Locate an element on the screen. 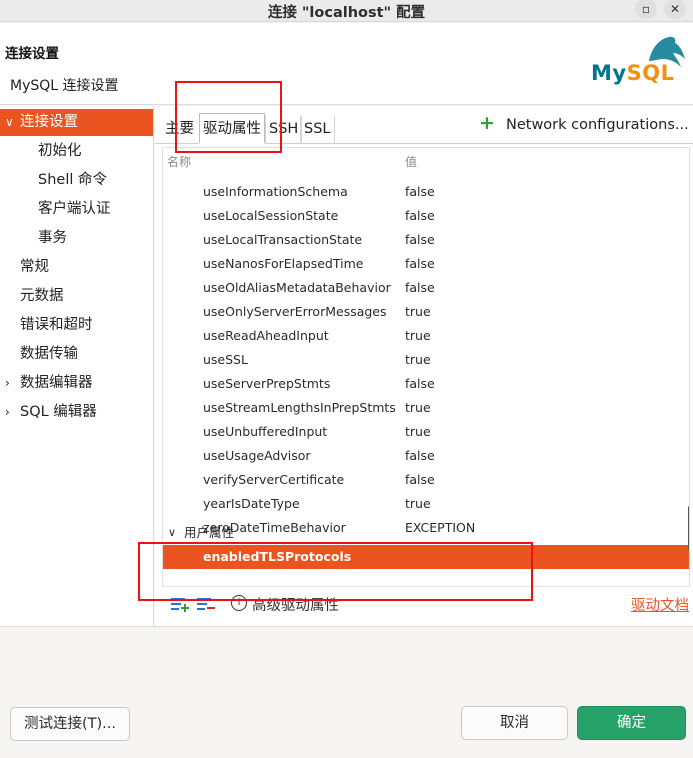  table-row: useOldAliasMetadataBehavior false is located at coordinates (423, 288).